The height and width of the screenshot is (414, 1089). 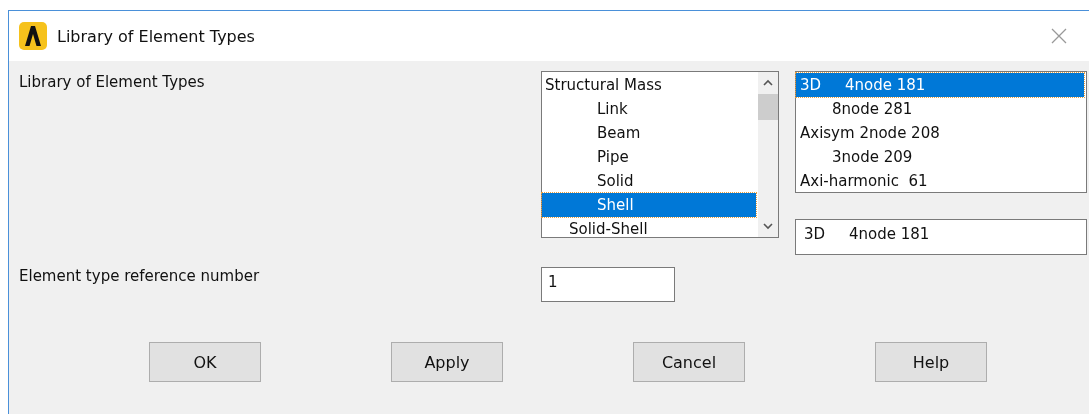 What do you see at coordinates (447, 362) in the screenshot?
I see `dialog-button: Apply` at bounding box center [447, 362].